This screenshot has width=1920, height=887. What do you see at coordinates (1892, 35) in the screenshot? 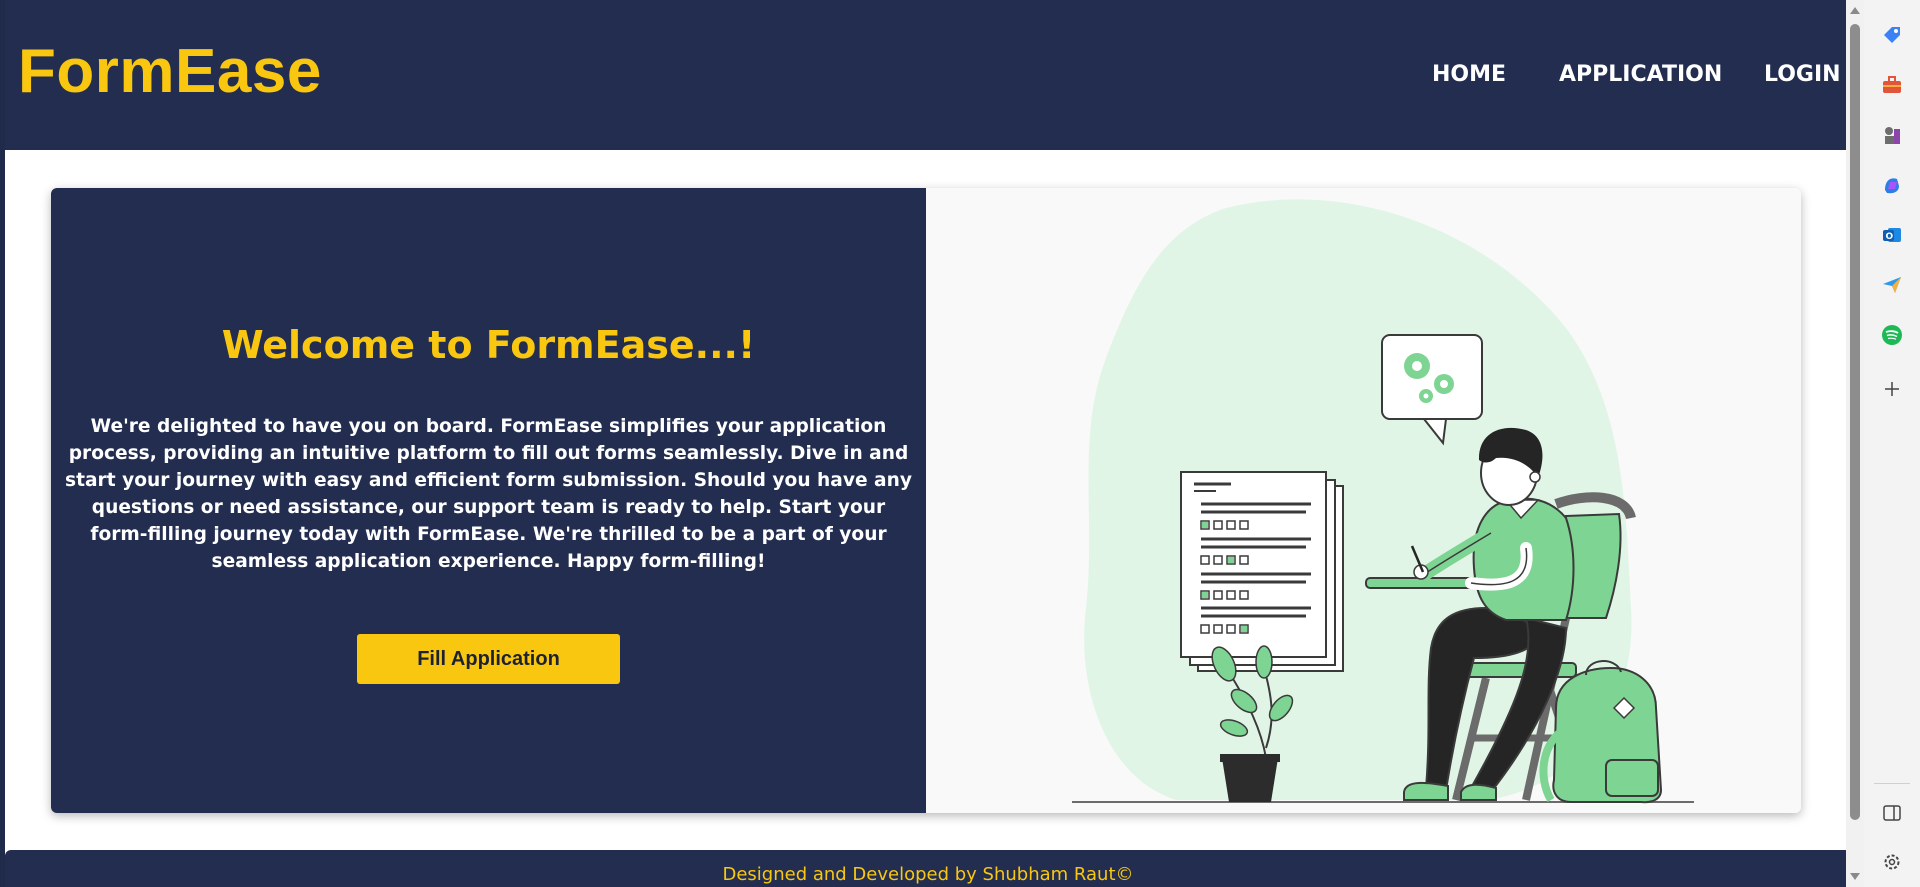
I see `tag-icon` at bounding box center [1892, 35].